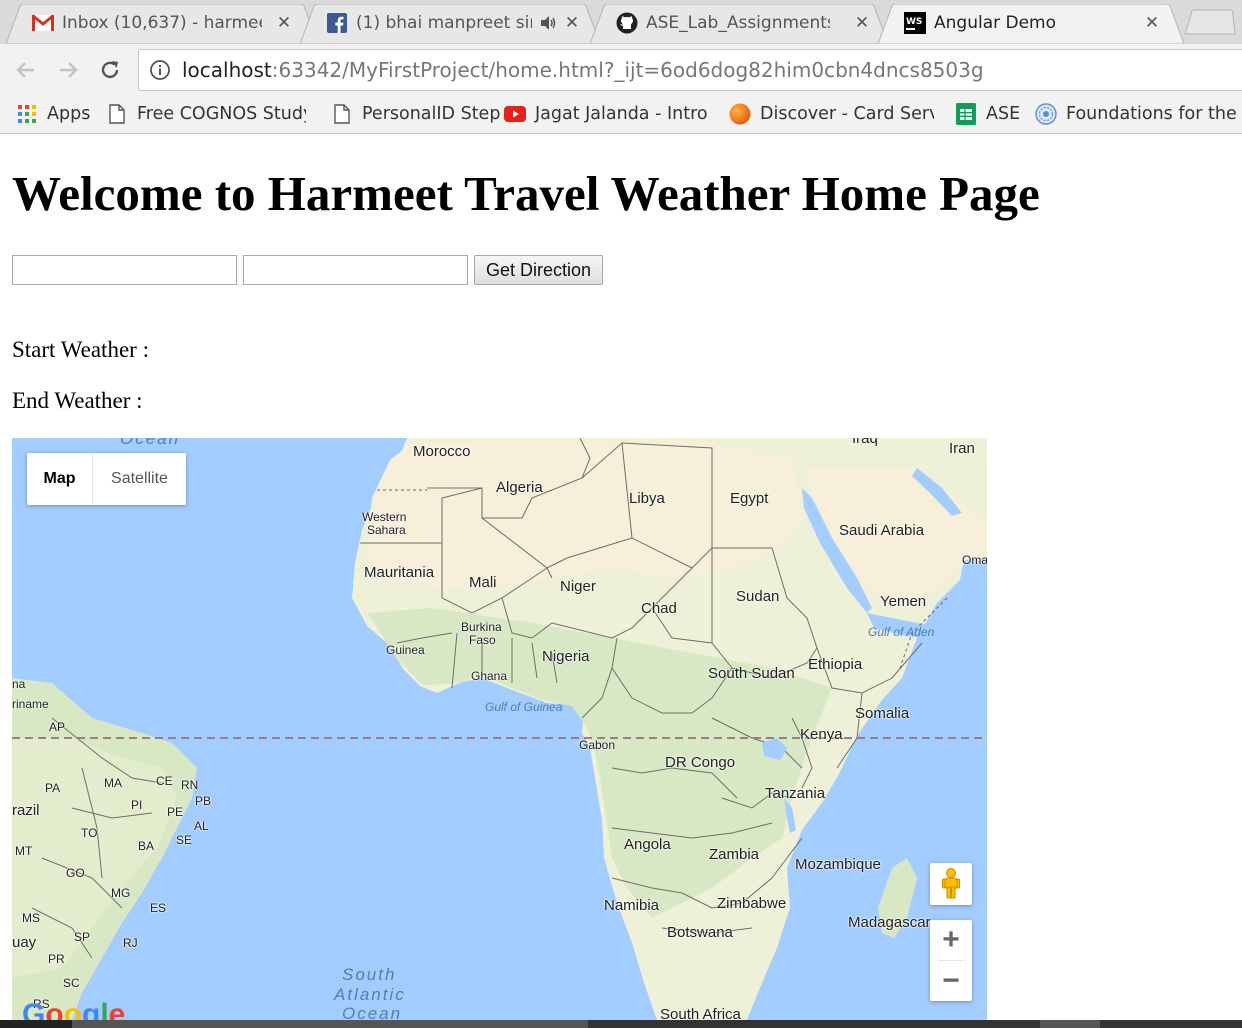 The image size is (1242, 1028). I want to click on tab-title: Inbox (10,637) - harmeet, so click(162, 23).